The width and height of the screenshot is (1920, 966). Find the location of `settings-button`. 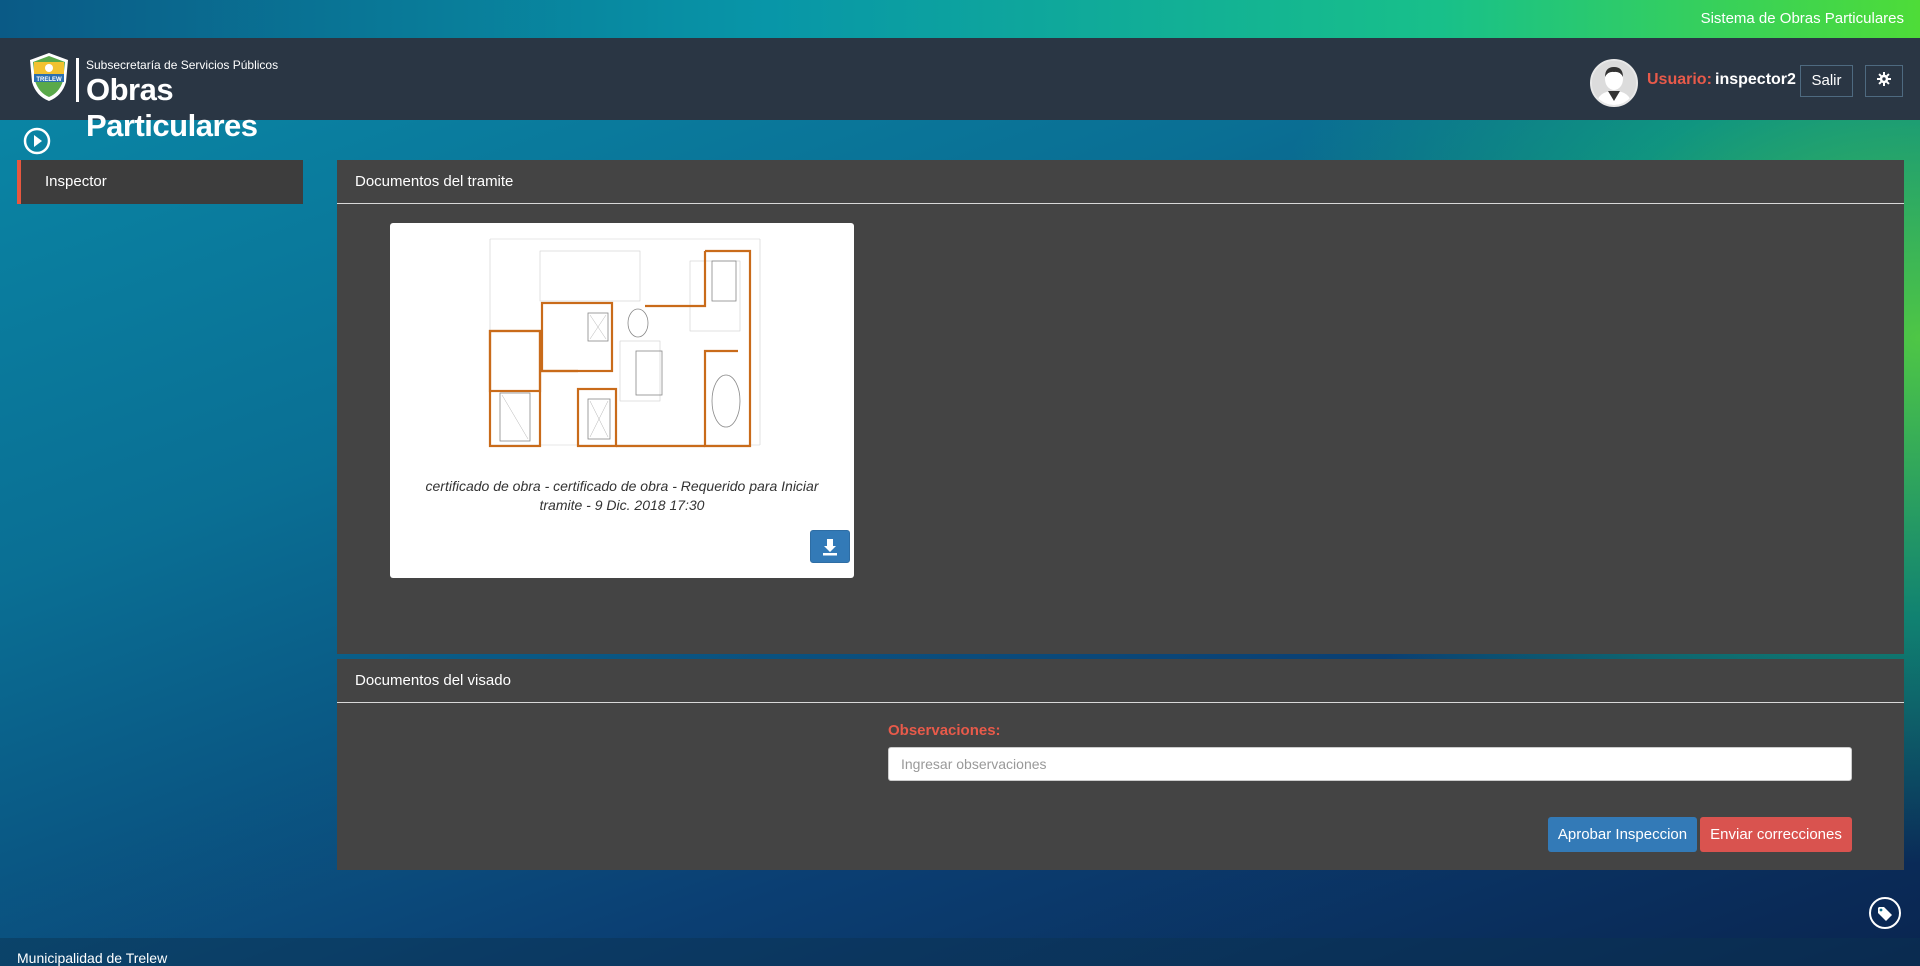

settings-button is located at coordinates (1884, 81).